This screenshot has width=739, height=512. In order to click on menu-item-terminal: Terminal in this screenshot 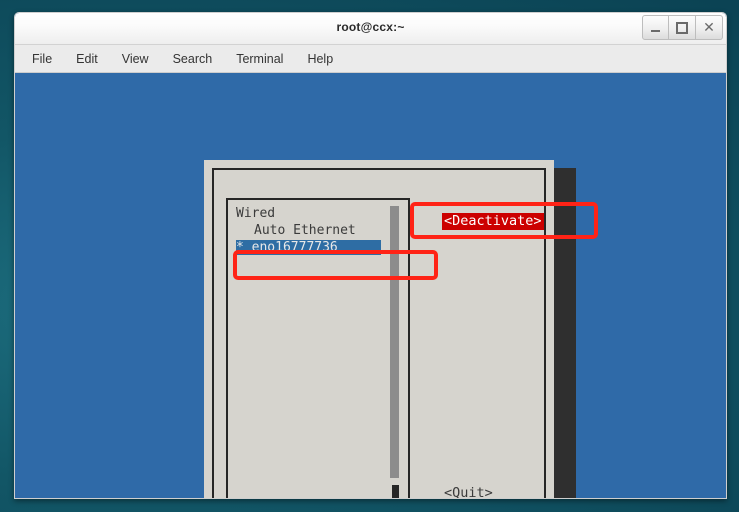, I will do `click(259, 59)`.